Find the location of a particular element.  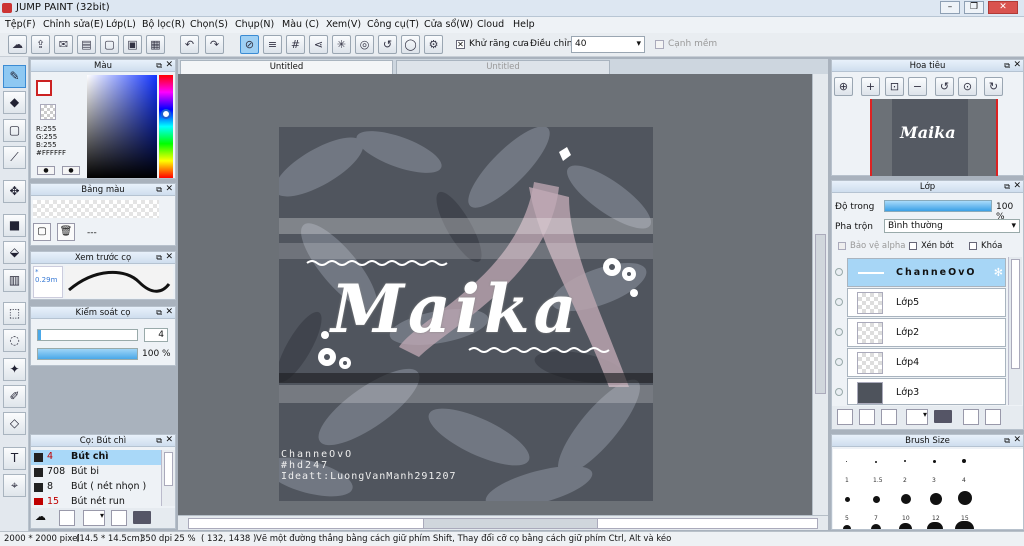

layer-row-channeovo: ChanneOvO ✻ is located at coordinates (926, 272).